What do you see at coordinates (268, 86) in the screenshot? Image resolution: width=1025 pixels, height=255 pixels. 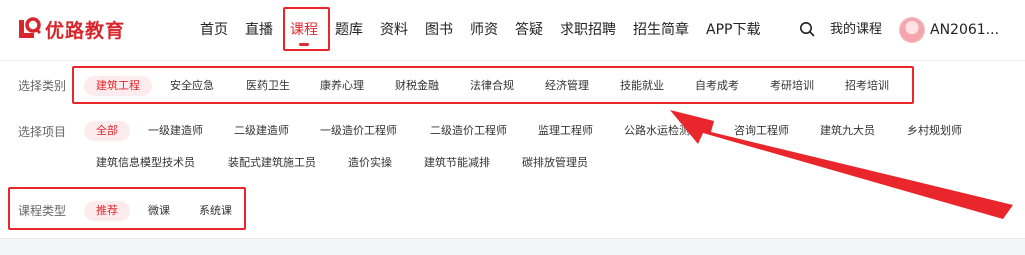 I see `category-chip-medical: 医药卫生` at bounding box center [268, 86].